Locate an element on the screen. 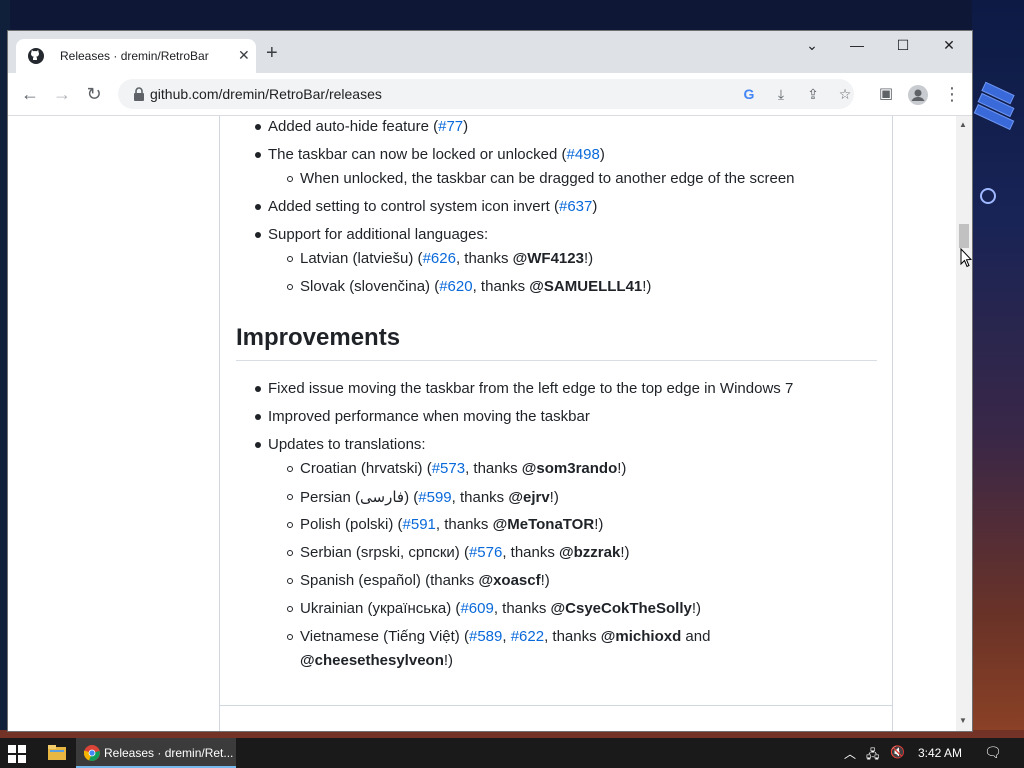 This screenshot has height=768, width=1024. back-icon: ← is located at coordinates (30, 95).